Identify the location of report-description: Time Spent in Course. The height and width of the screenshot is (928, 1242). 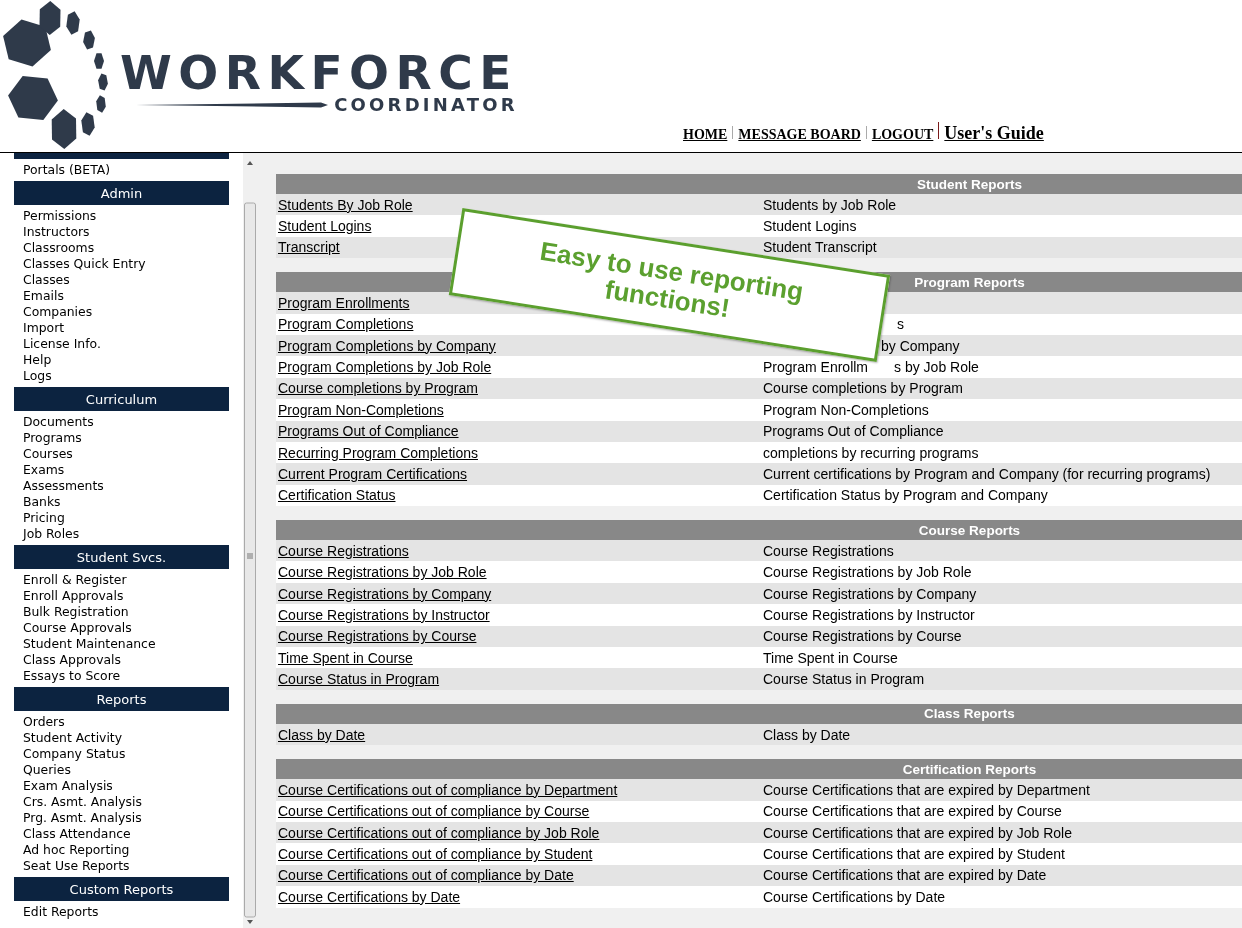
(830, 657).